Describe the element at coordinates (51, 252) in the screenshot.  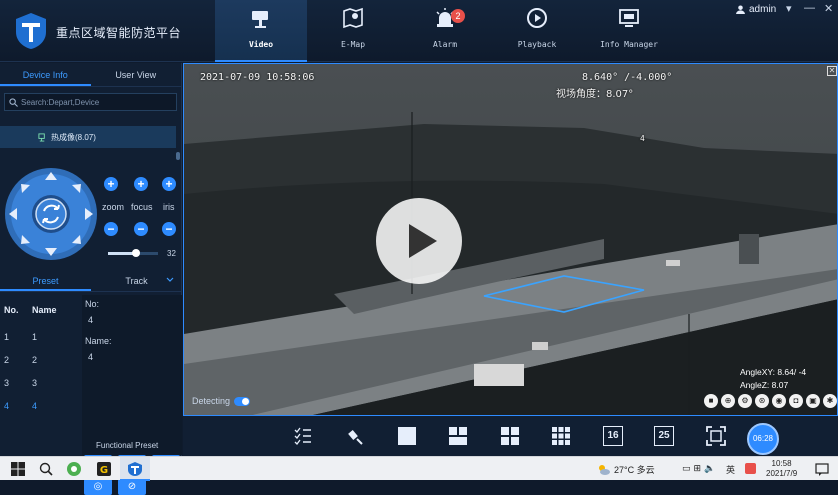
I see `ptz-down-arrow` at that location.